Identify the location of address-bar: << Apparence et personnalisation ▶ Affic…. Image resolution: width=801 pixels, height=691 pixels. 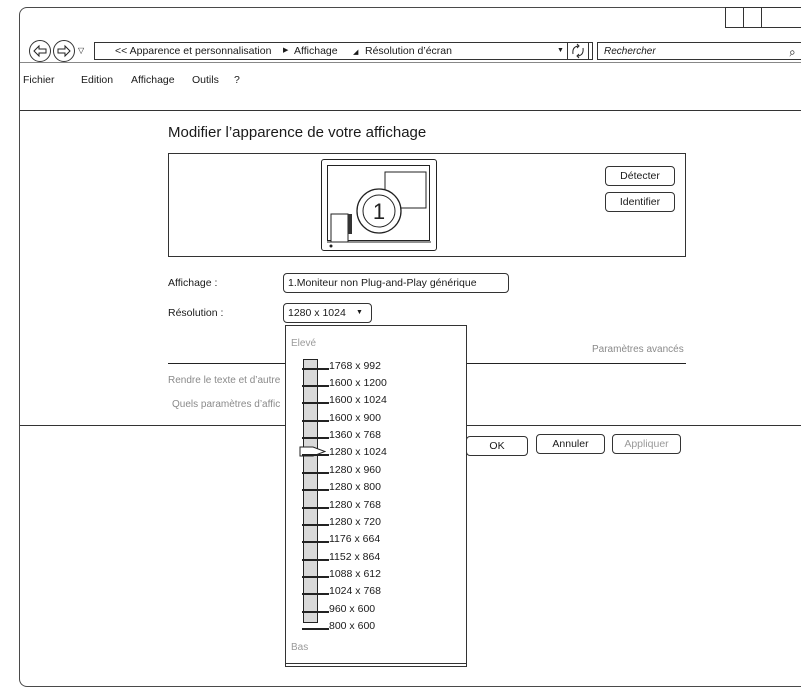
(343, 51).